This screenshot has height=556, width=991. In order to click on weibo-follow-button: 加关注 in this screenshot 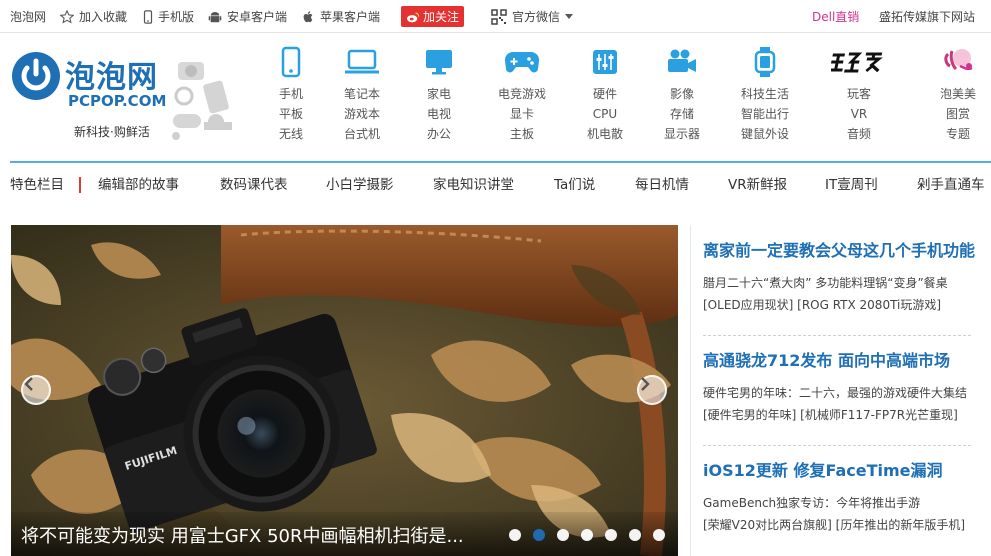, I will do `click(433, 16)`.